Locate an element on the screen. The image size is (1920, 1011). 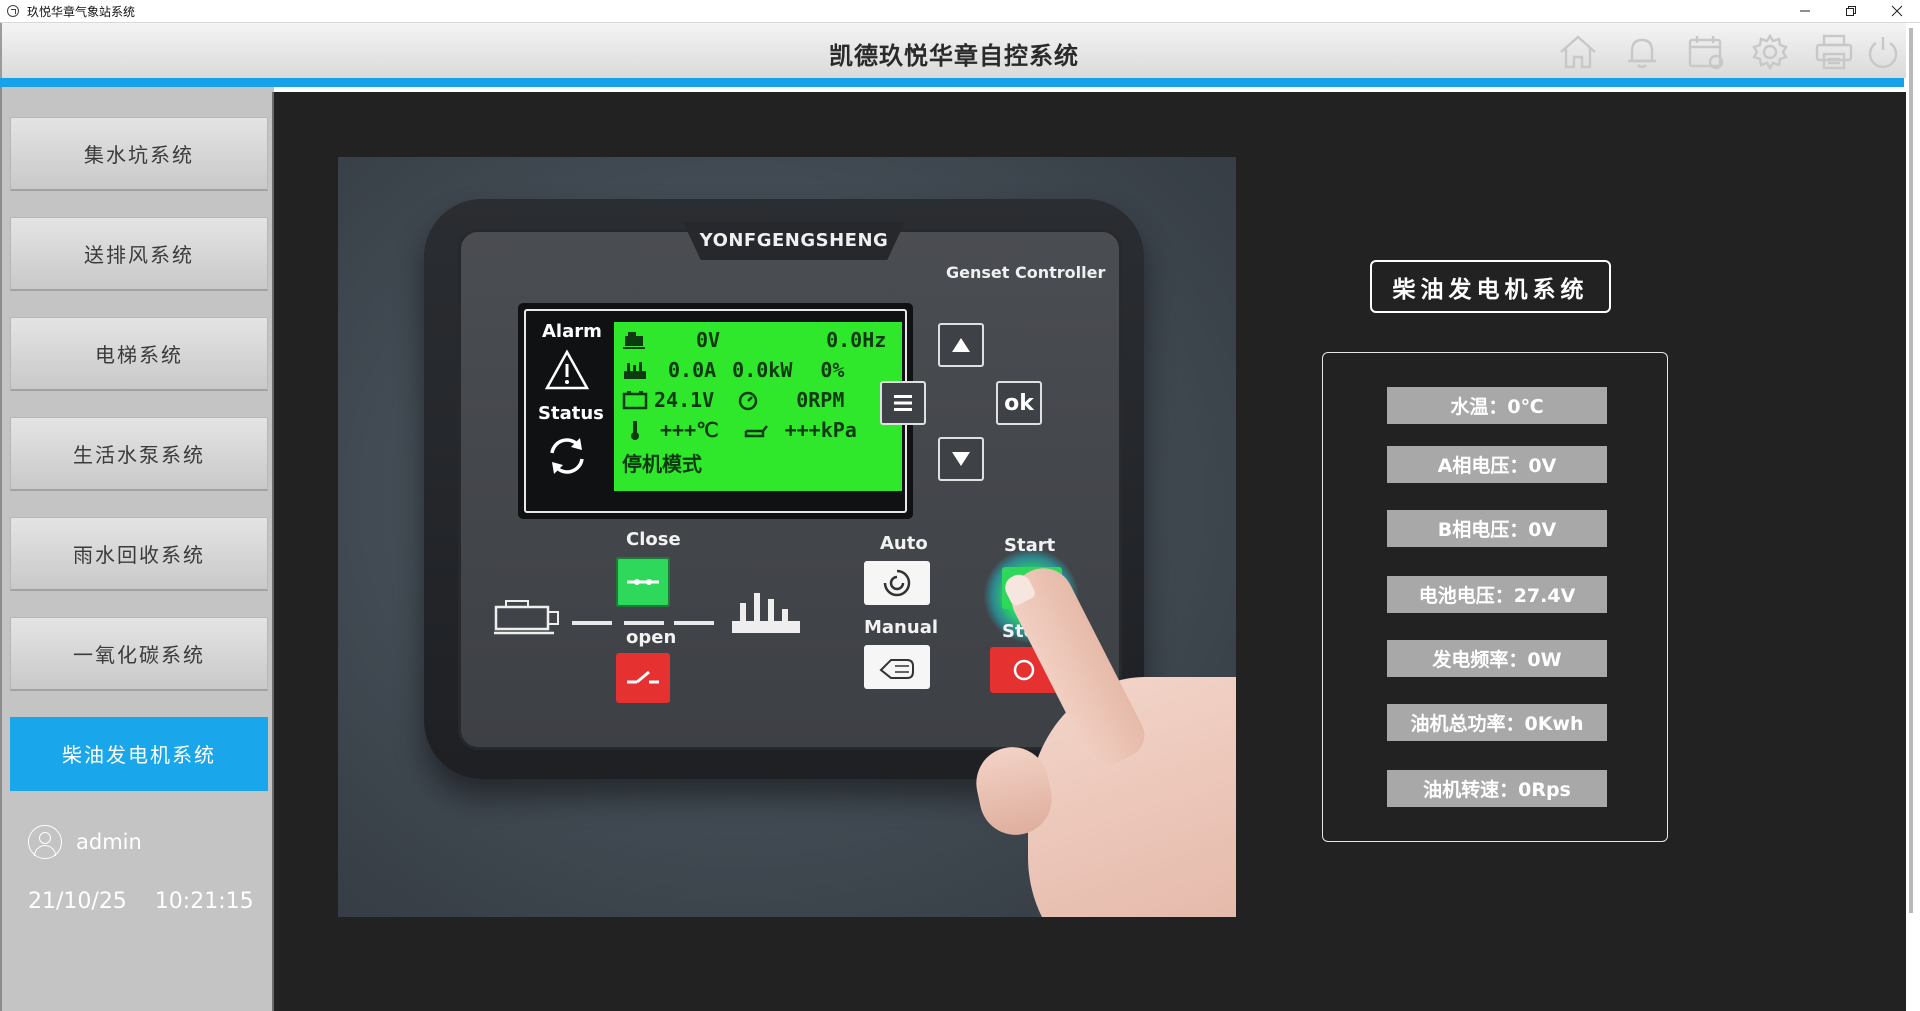
manual-mode-button is located at coordinates (897, 667).